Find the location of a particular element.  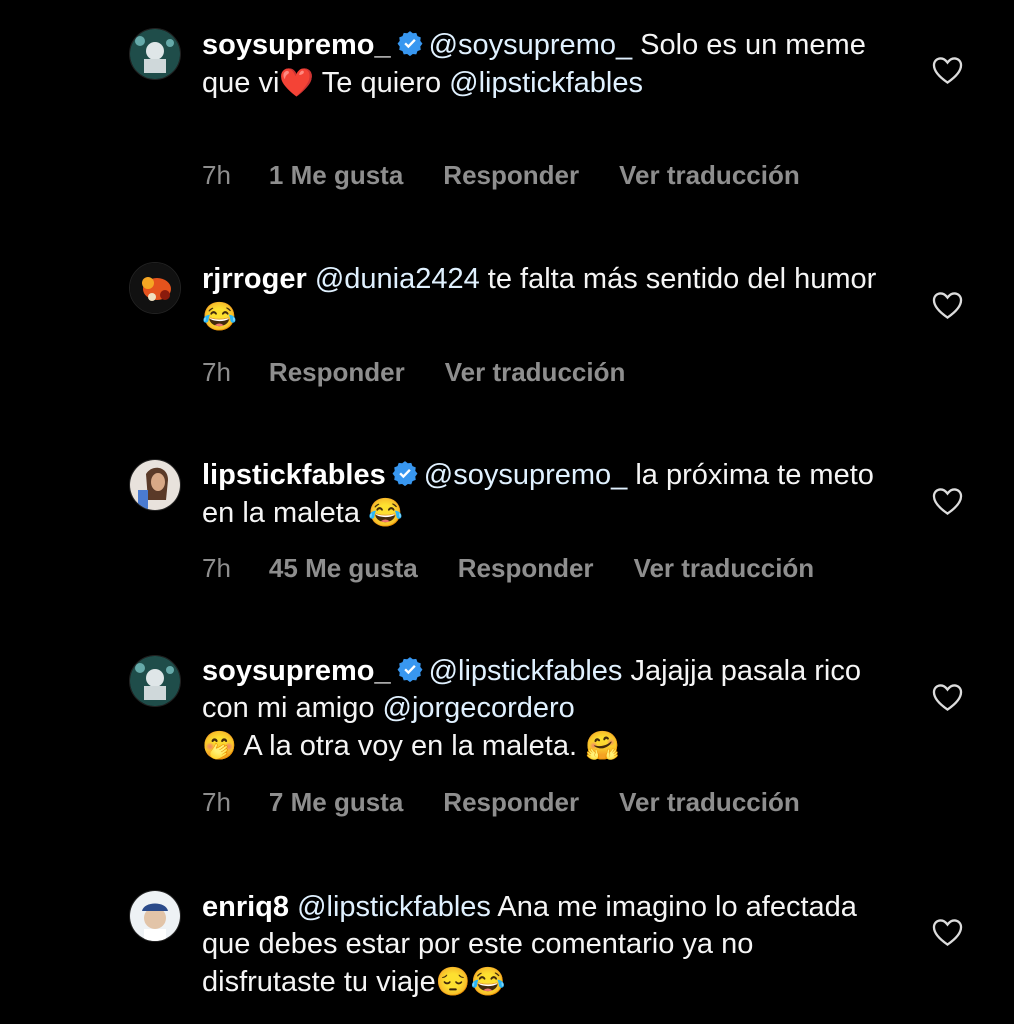

hand-over-mouth-emoji: 🤭 is located at coordinates (219, 745).